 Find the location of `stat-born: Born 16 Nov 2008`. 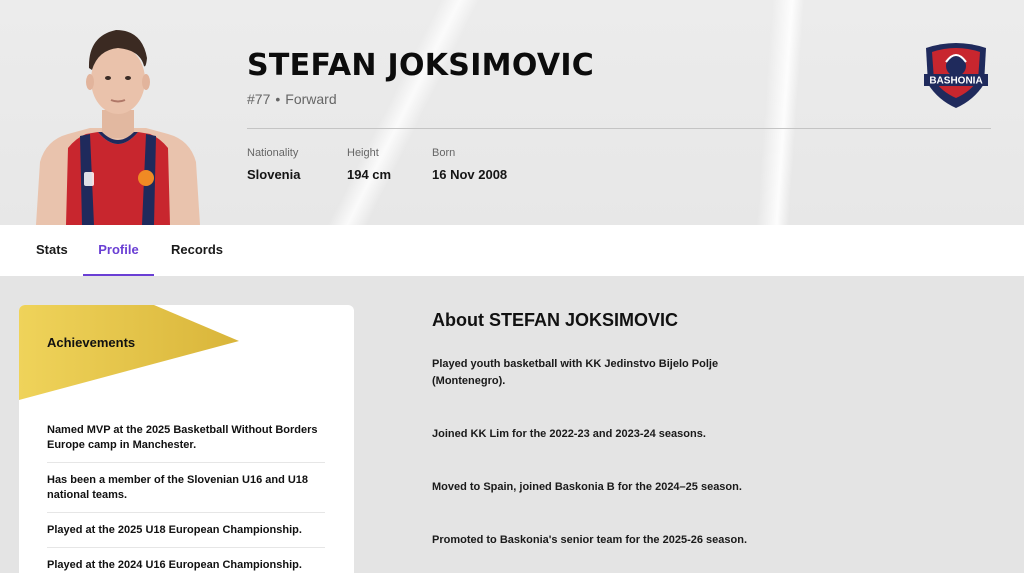

stat-born: Born 16 Nov 2008 is located at coordinates (469, 164).